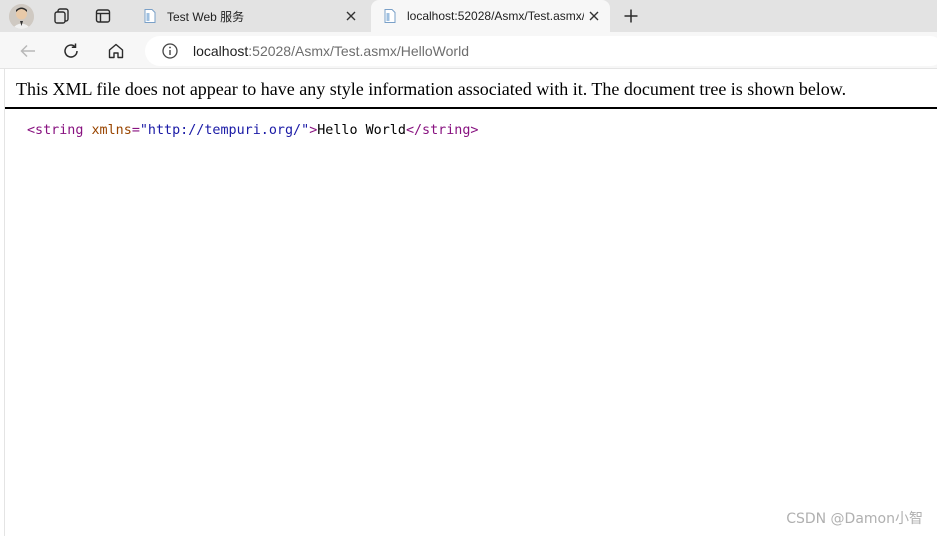 The width and height of the screenshot is (937, 536). I want to click on back-button, so click(28, 51).